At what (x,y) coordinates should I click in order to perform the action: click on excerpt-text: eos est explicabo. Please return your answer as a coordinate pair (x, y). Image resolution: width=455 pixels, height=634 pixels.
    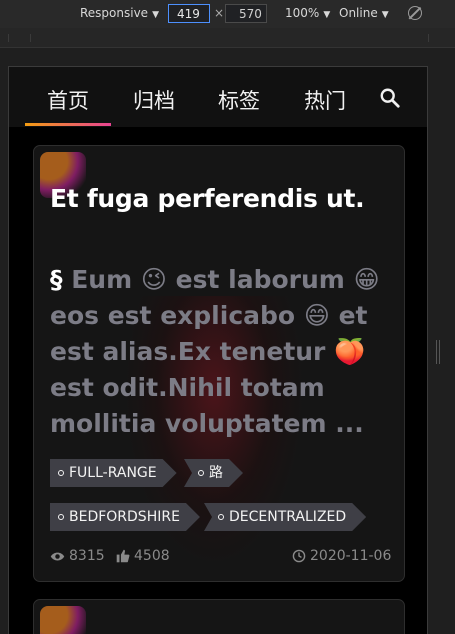
    Looking at the image, I should click on (173, 315).